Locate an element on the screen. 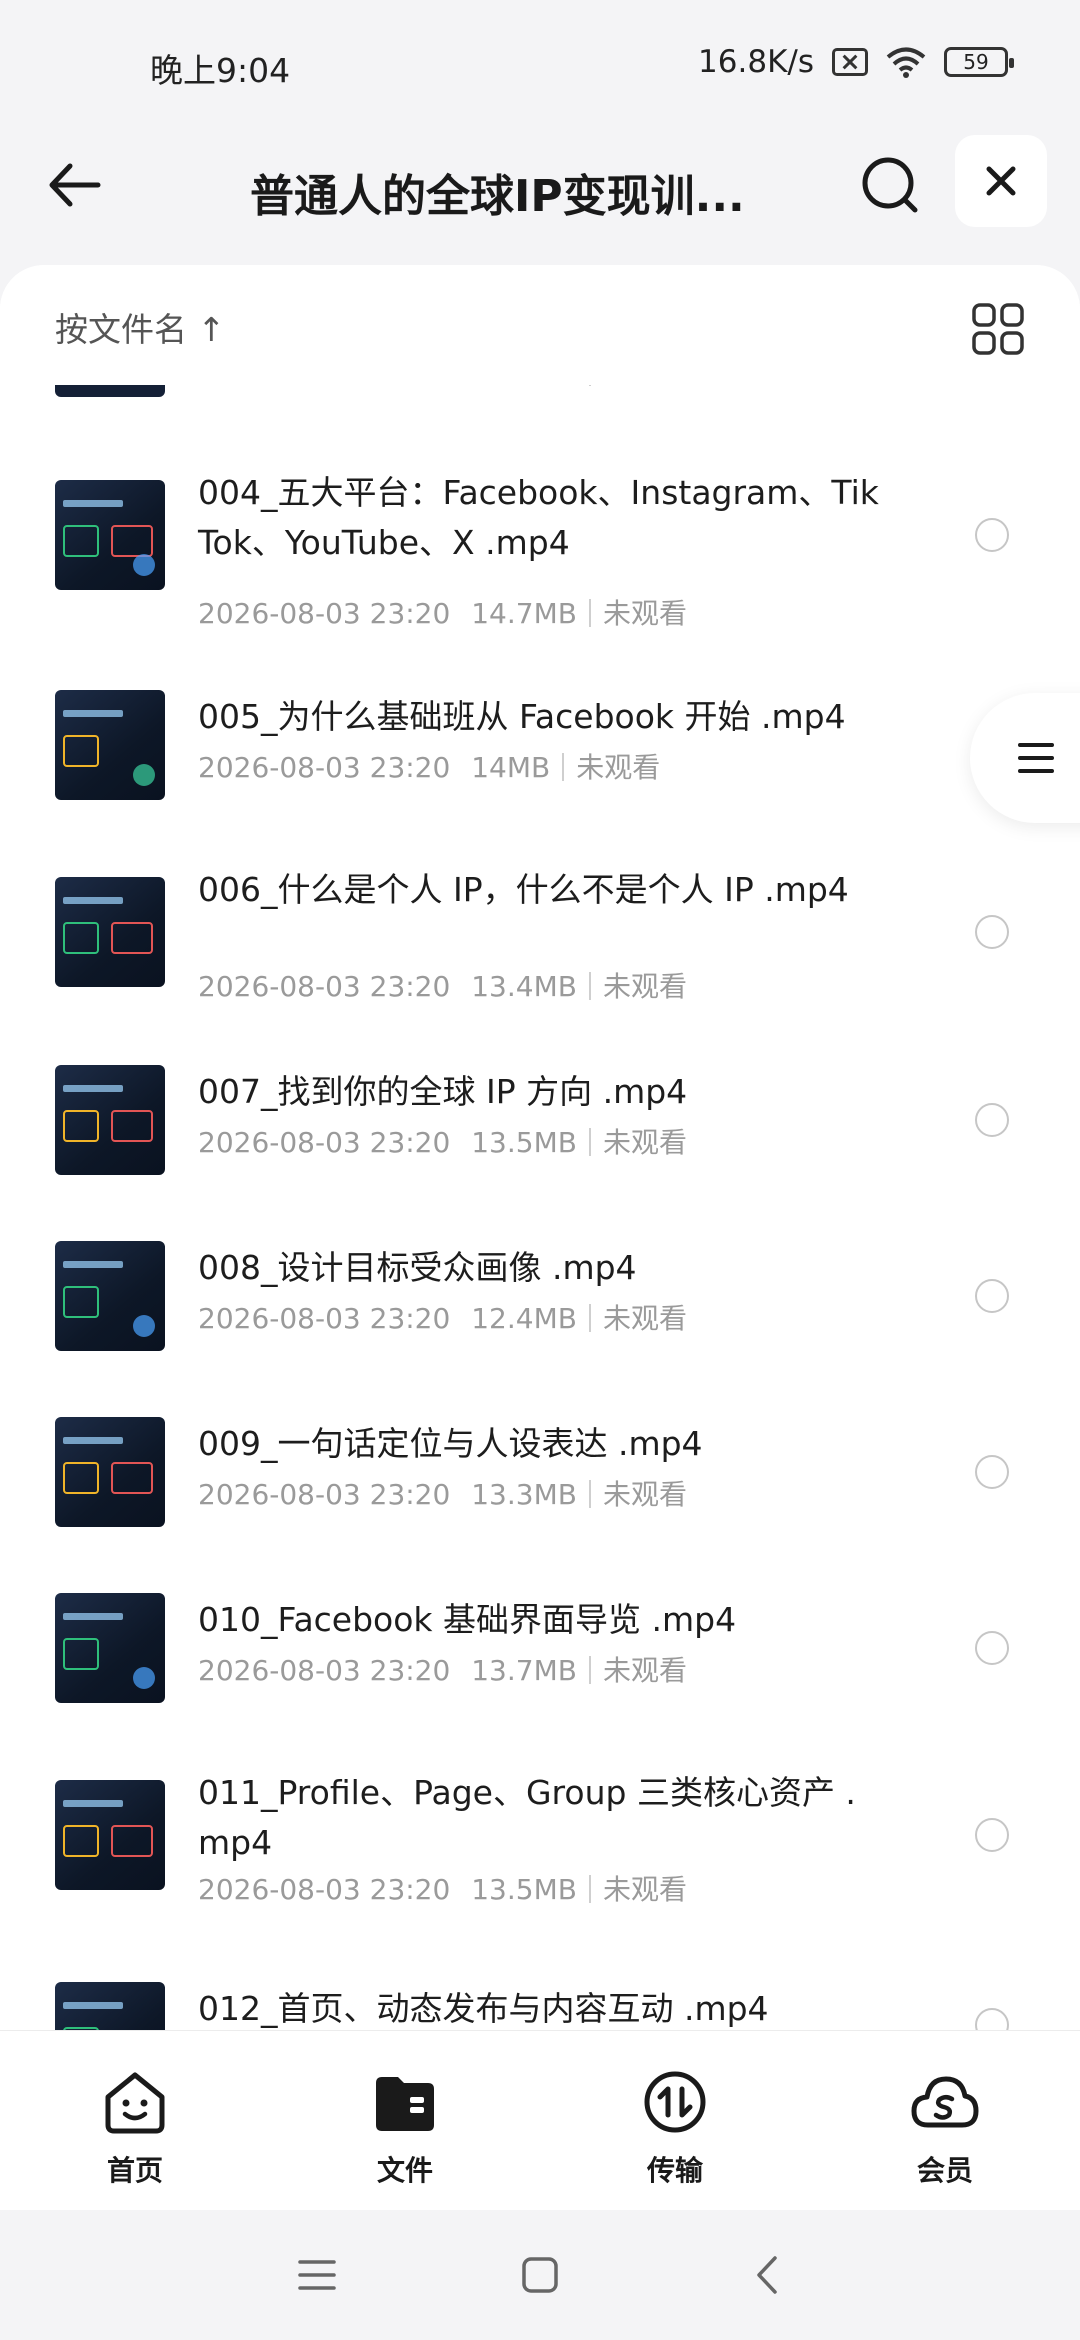 The image size is (1080, 2340). nav-files: 文件 is located at coordinates (405, 2120).